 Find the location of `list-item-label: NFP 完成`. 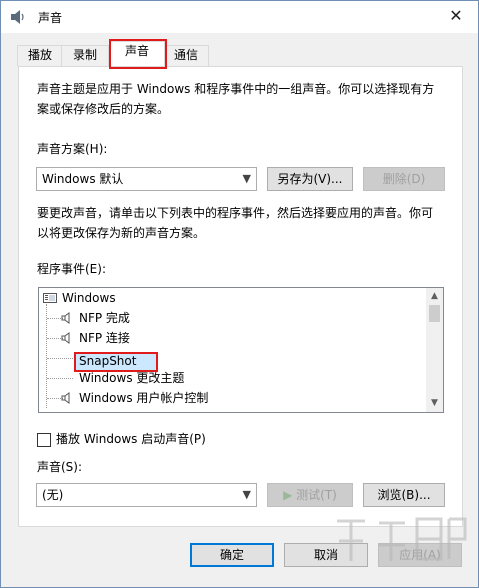

list-item-label: NFP 完成 is located at coordinates (104, 318).